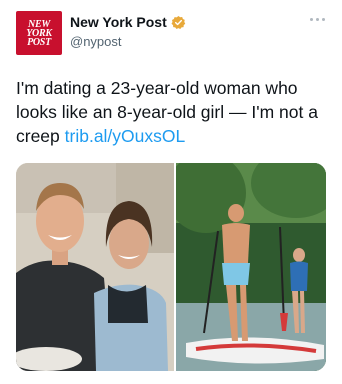  Describe the element at coordinates (178, 22) in the screenshot. I see `verified-badge-icon` at that location.